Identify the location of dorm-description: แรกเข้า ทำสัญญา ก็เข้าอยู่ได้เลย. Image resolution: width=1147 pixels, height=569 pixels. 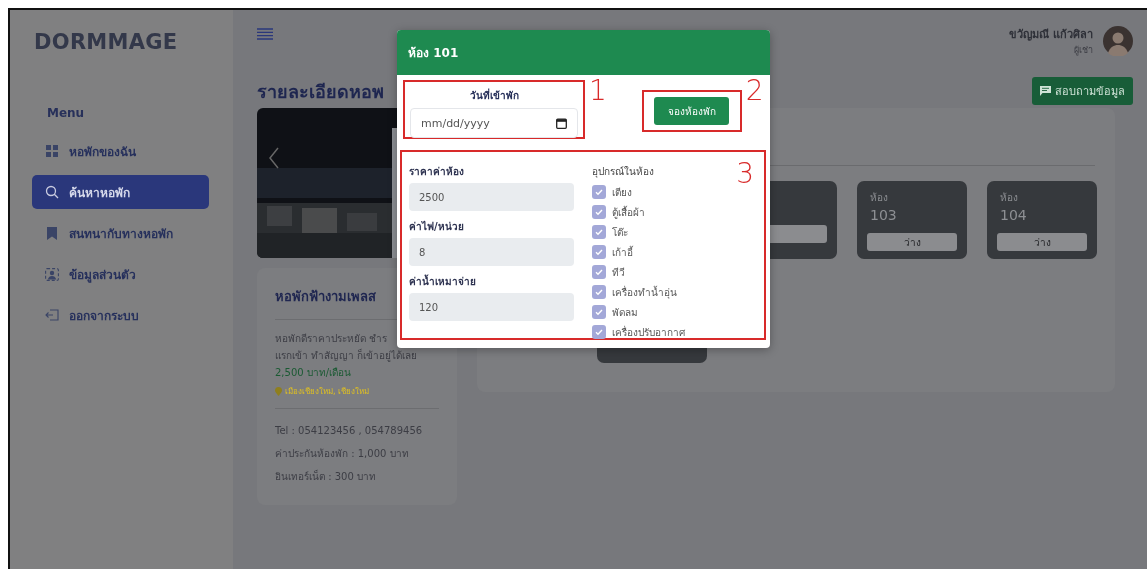
(347, 355).